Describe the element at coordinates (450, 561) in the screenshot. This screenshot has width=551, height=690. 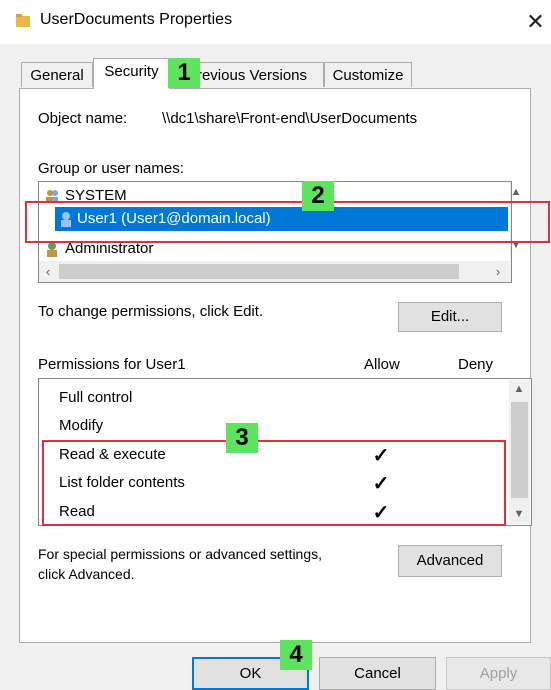
I see `advanced-button: Advanced` at that location.